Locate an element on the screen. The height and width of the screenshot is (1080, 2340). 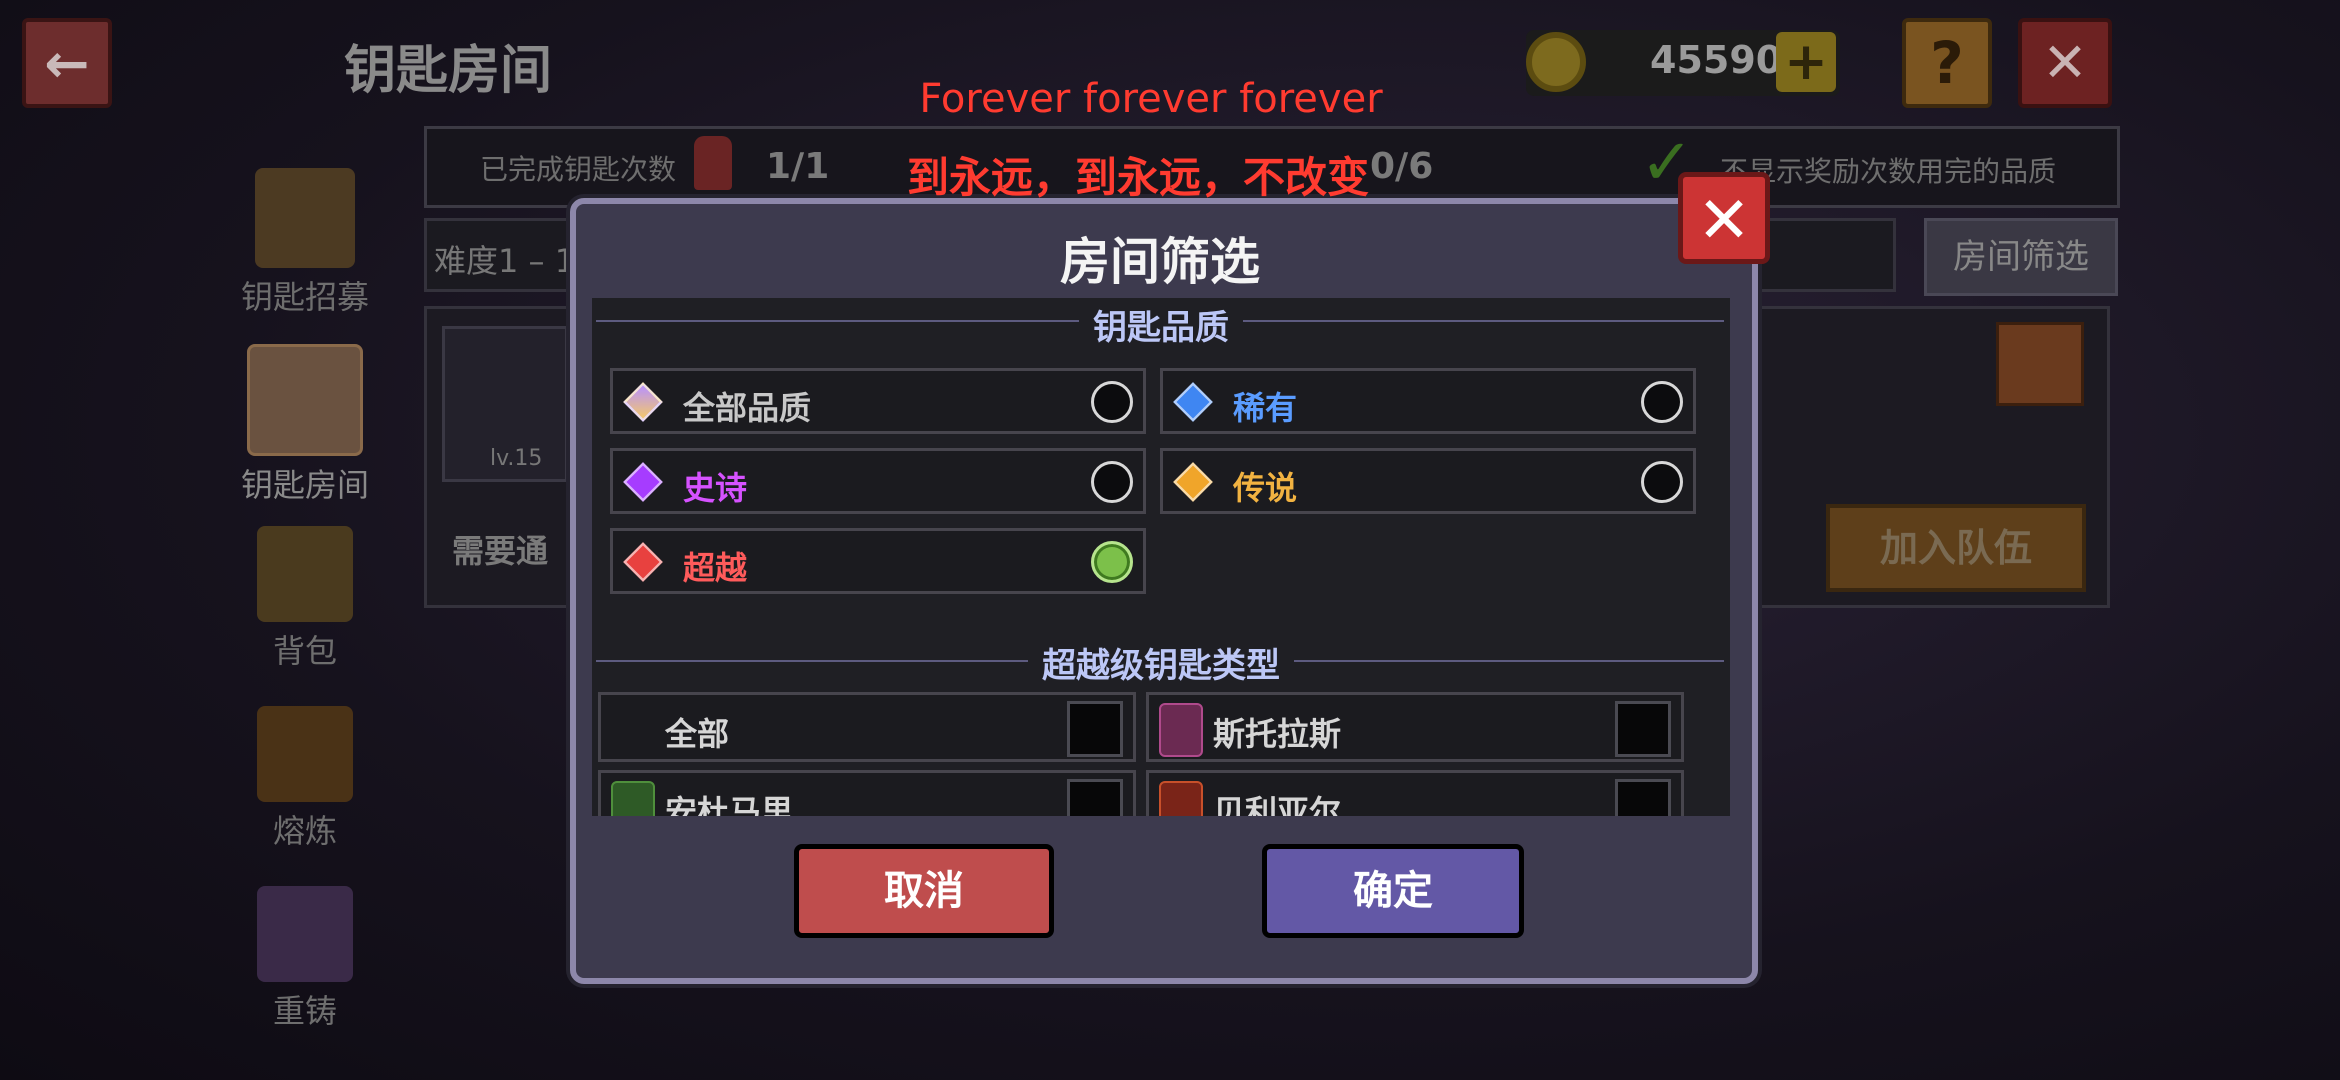
key-type-andromalius: 安杜马里 is located at coordinates (867, 793).